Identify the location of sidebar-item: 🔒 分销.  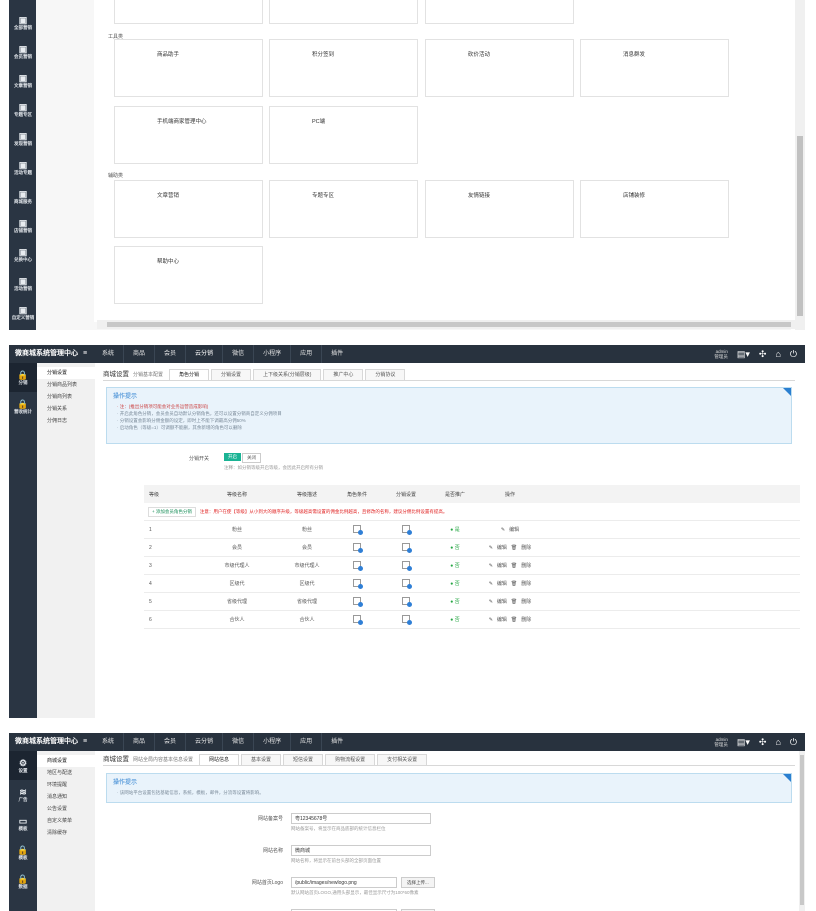
(23, 377).